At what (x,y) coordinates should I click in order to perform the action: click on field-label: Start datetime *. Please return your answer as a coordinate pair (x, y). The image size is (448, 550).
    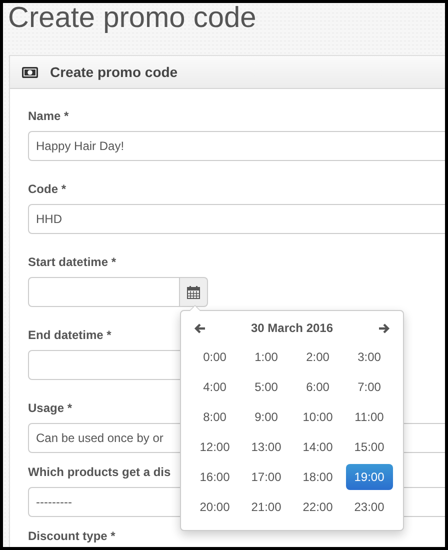
    Looking at the image, I should click on (72, 262).